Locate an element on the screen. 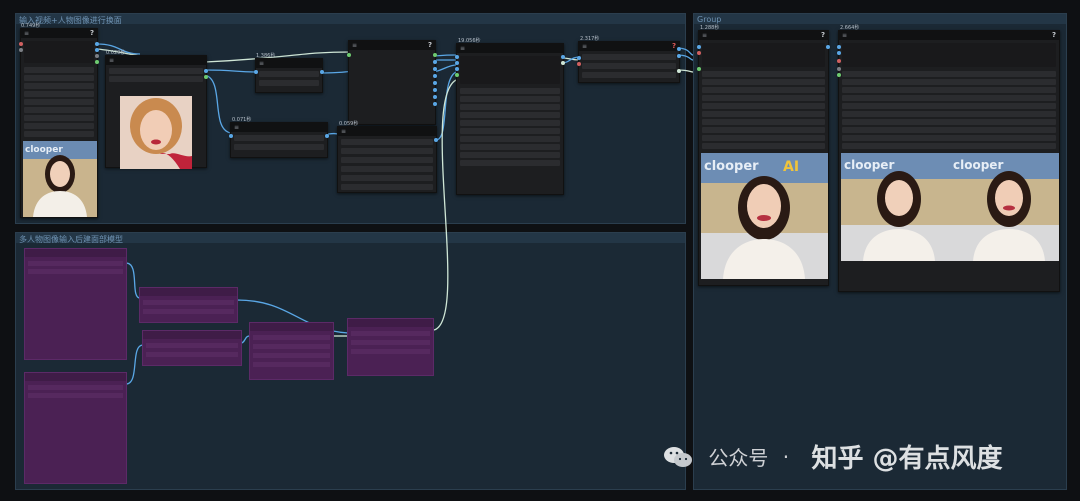  node-processor-b: ≡ is located at coordinates (279, 140).